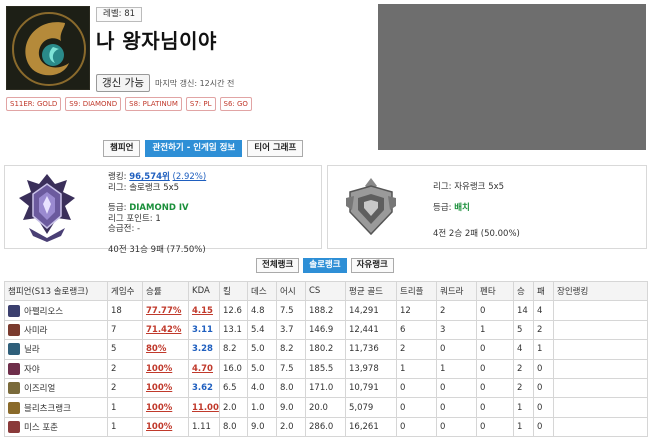  Describe the element at coordinates (123, 83) in the screenshot. I see `renew-button: 갱신 가능` at that location.